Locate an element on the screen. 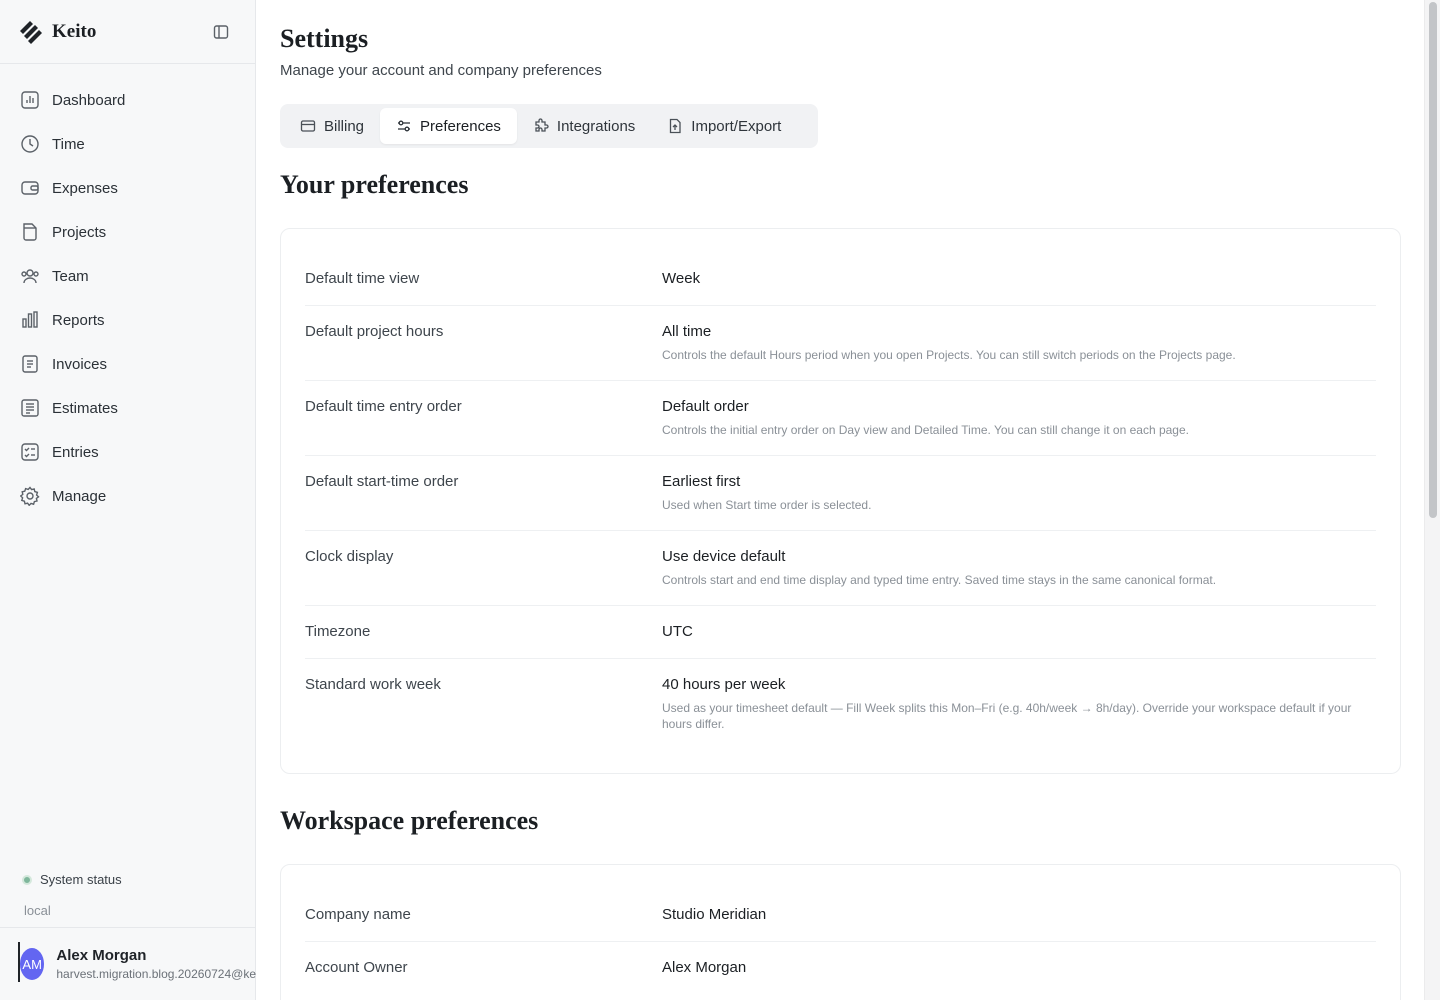 This screenshot has width=1440, height=1000. environment-label: local is located at coordinates (37, 910).